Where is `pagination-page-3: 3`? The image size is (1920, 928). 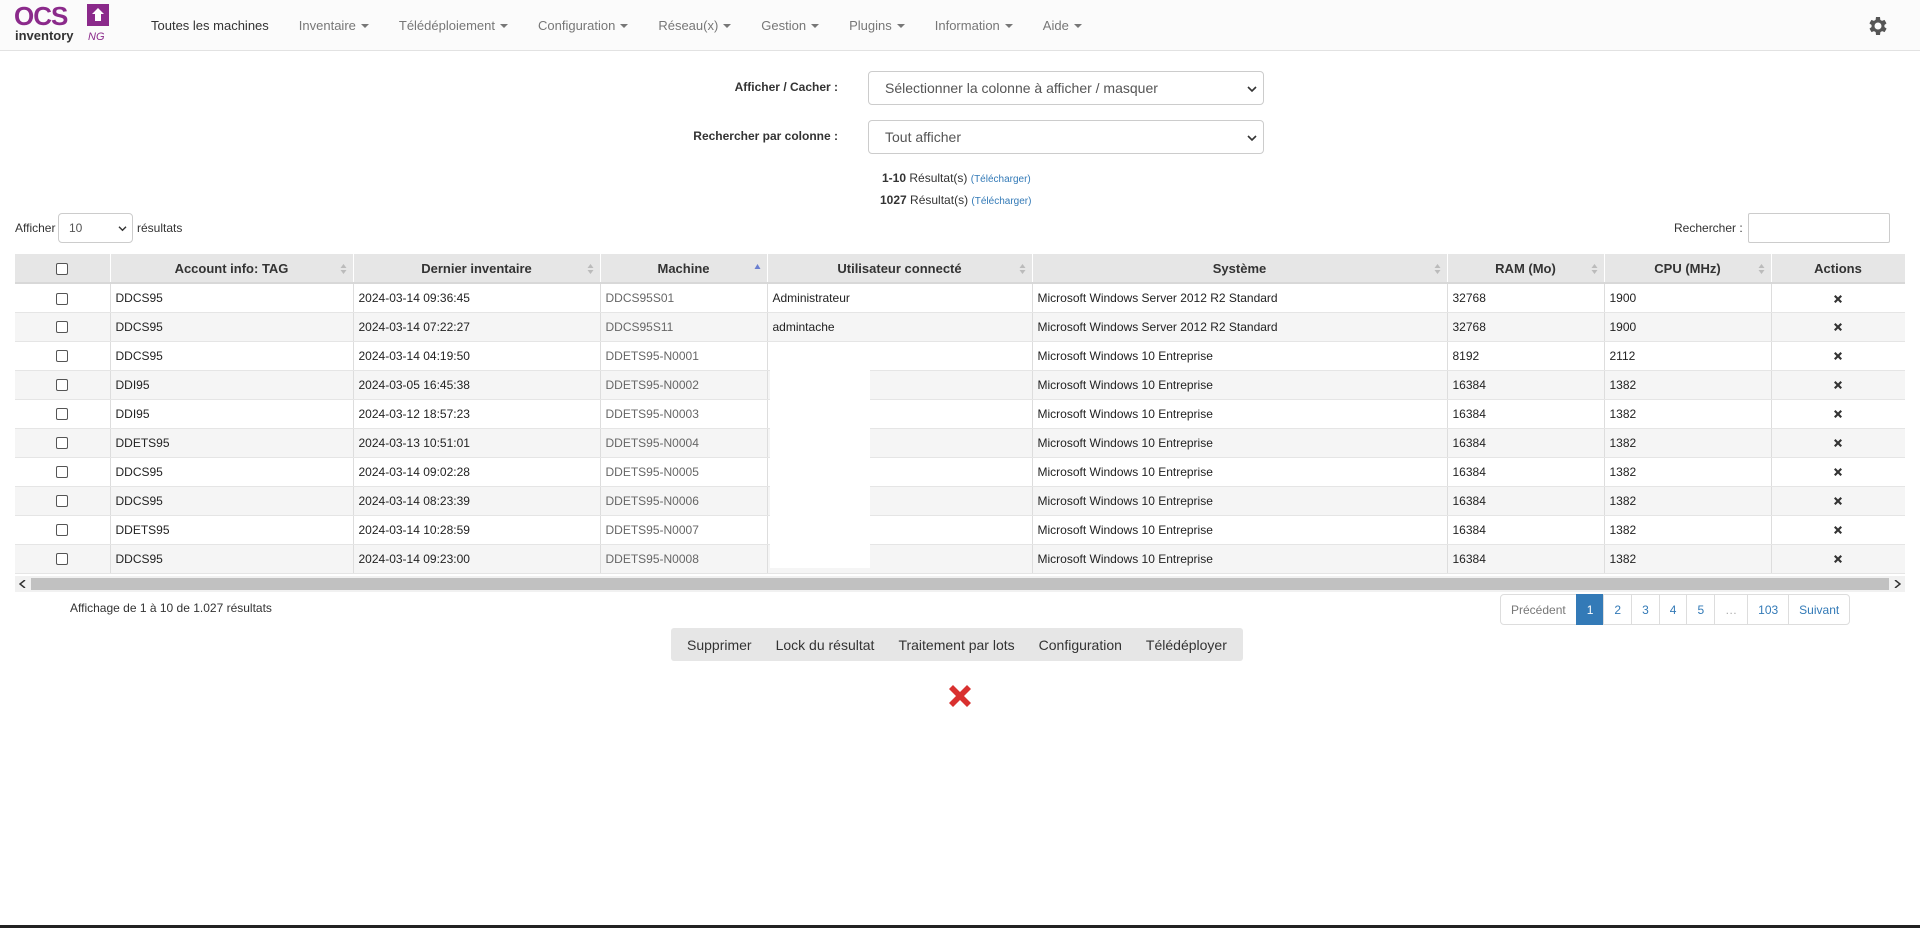 pagination-page-3: 3 is located at coordinates (1645, 609).